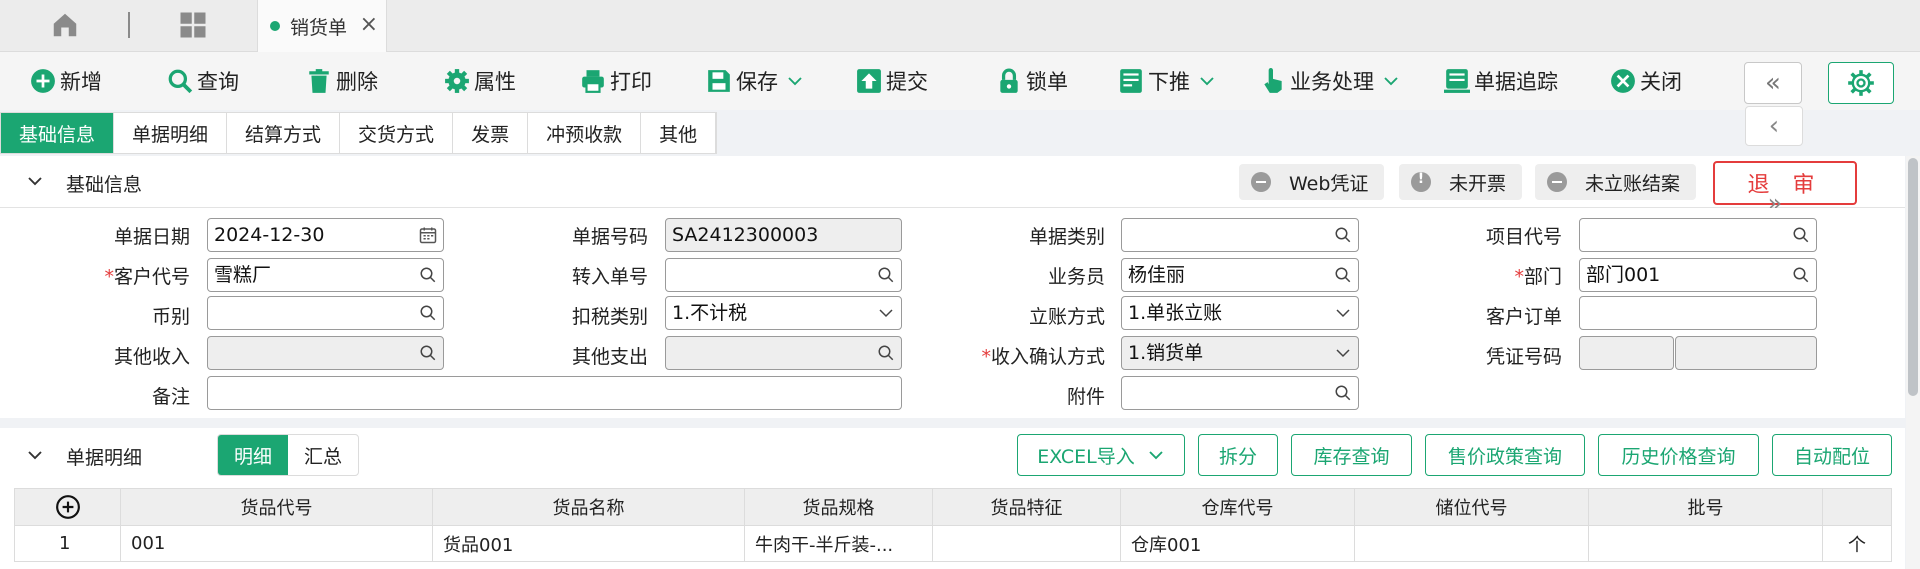  What do you see at coordinates (68, 507) in the screenshot?
I see `add-row-button` at bounding box center [68, 507].